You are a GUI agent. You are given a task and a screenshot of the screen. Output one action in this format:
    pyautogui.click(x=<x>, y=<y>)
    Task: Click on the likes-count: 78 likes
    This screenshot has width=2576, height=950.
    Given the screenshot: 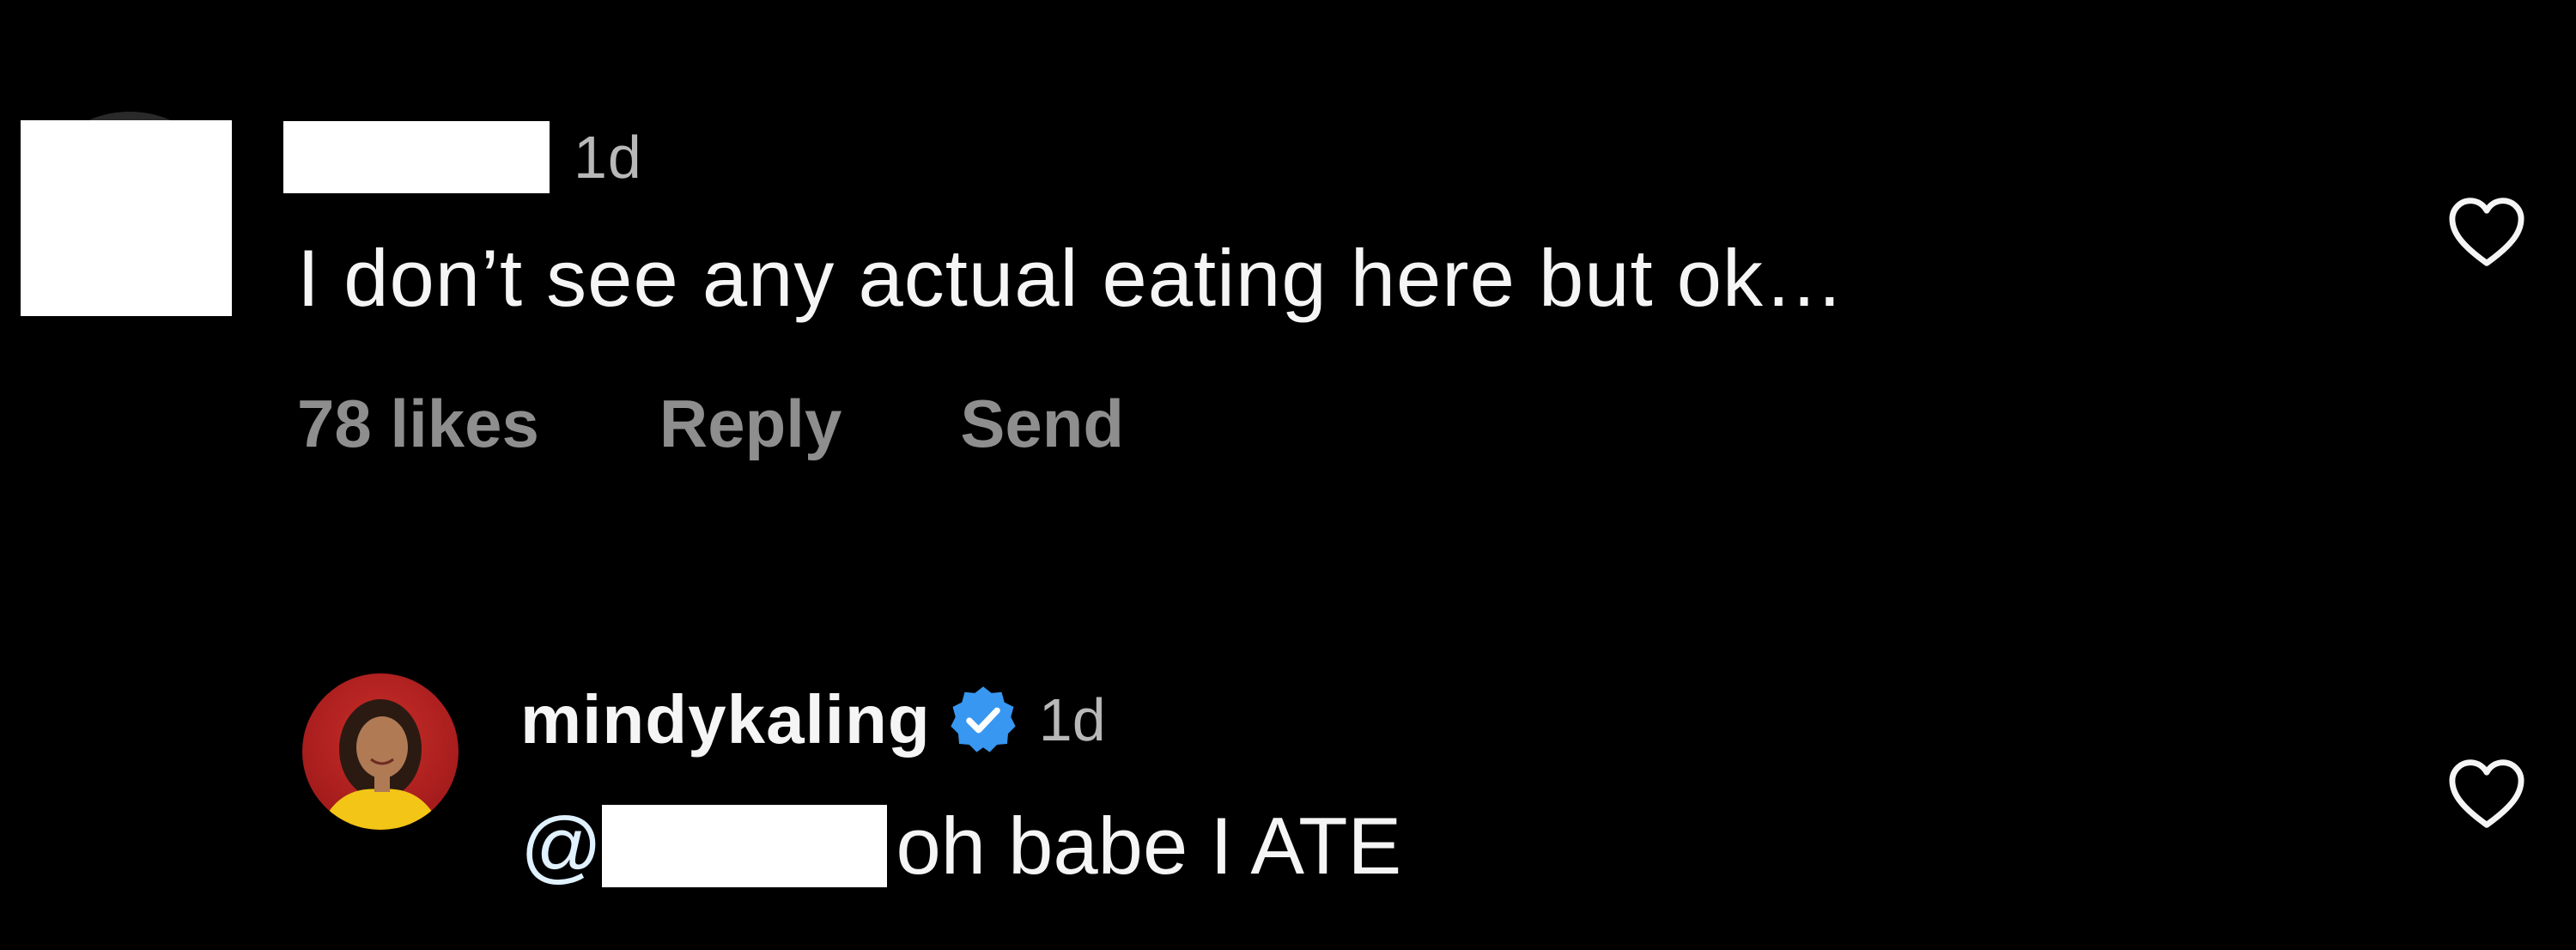 What is the action you would take?
    pyautogui.click(x=418, y=424)
    